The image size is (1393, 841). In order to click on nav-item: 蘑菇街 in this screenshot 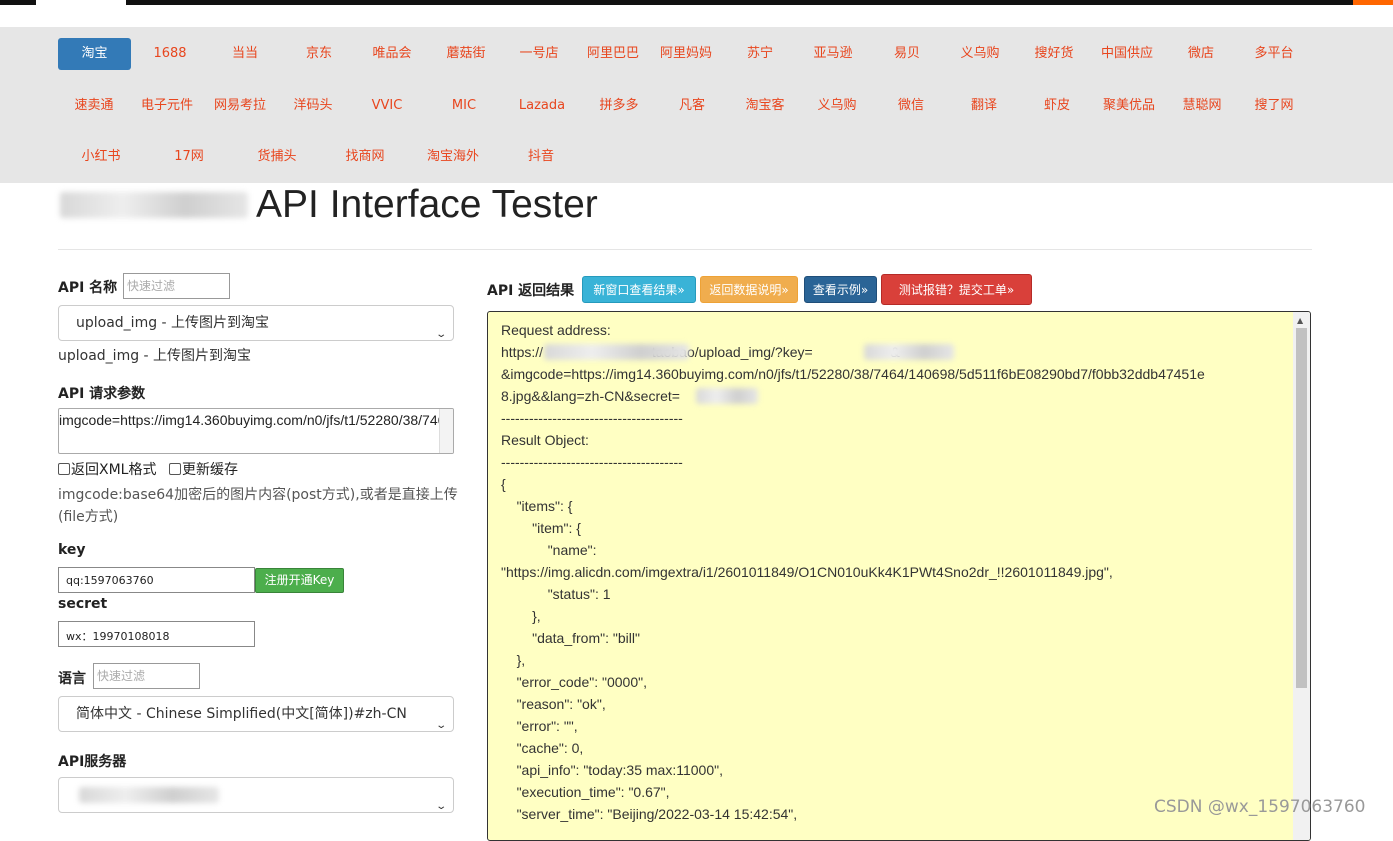, I will do `click(466, 54)`.